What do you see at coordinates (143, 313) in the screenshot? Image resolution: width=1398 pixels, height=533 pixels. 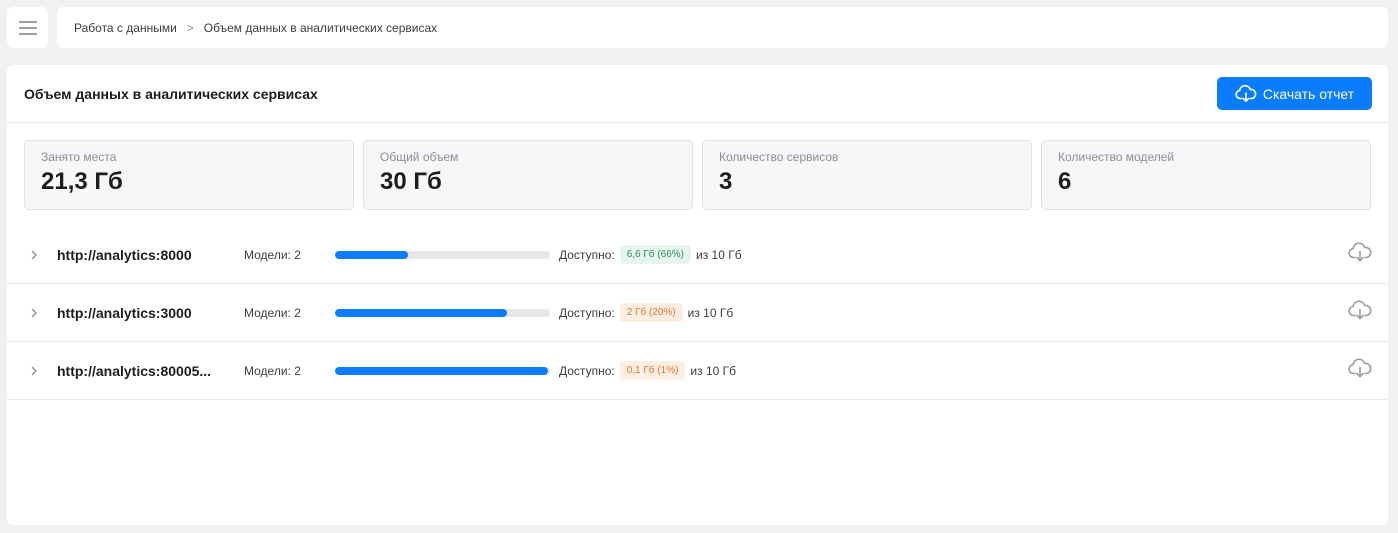 I see `service-host: http://analytics:3000` at bounding box center [143, 313].